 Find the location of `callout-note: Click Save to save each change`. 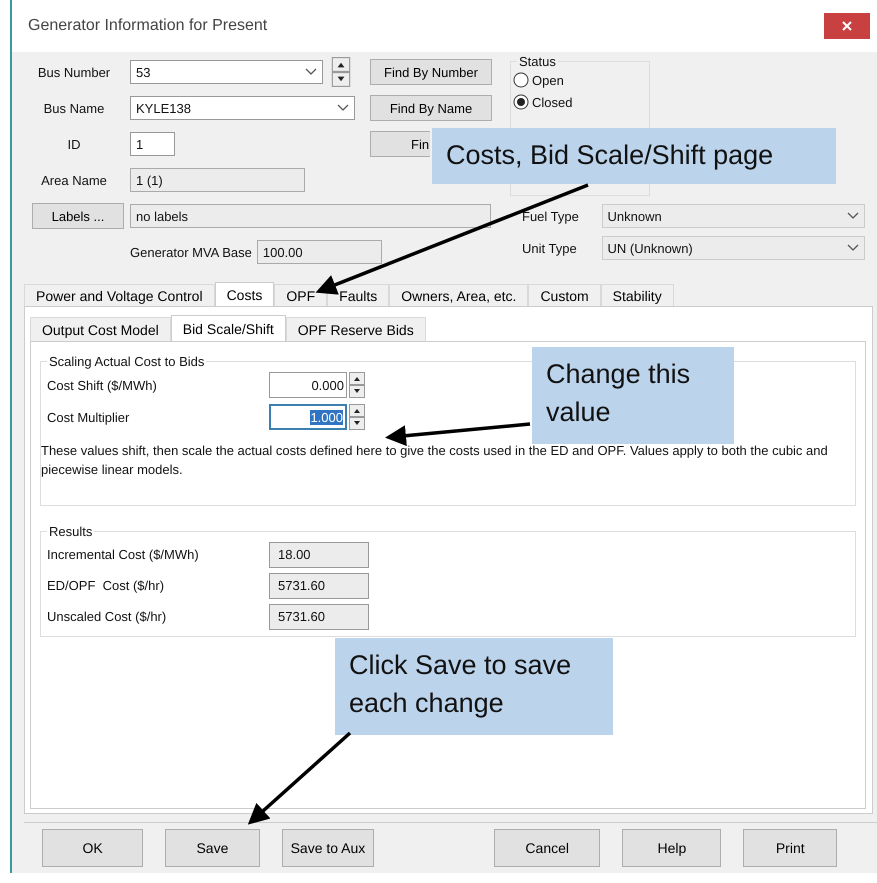

callout-note: Click Save to save each change is located at coordinates (474, 686).